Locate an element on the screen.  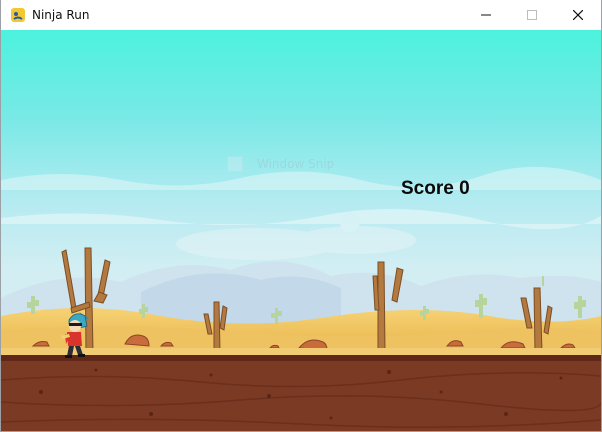
close-icon is located at coordinates (578, 15).